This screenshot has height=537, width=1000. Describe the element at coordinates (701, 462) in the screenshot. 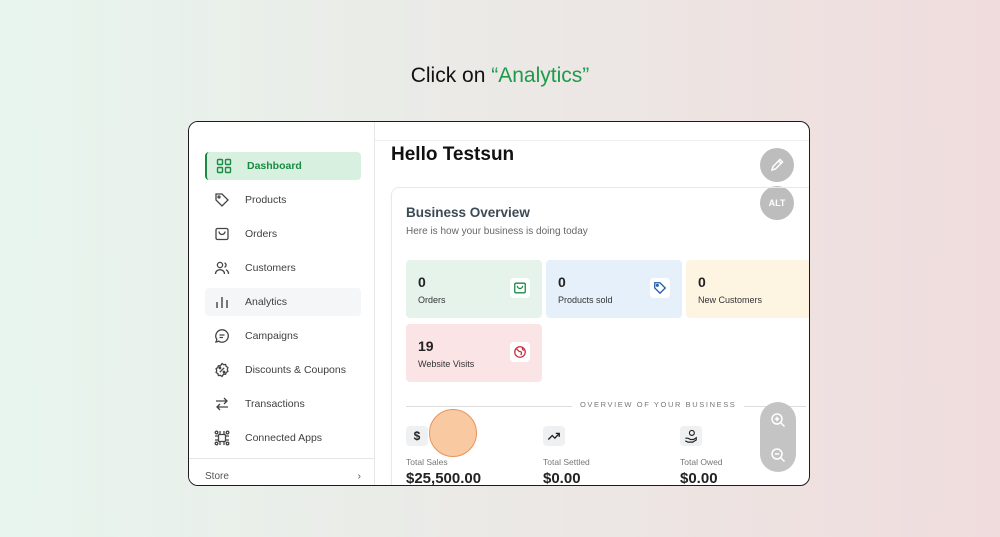

I see `total-owed-label: Total Owed` at that location.